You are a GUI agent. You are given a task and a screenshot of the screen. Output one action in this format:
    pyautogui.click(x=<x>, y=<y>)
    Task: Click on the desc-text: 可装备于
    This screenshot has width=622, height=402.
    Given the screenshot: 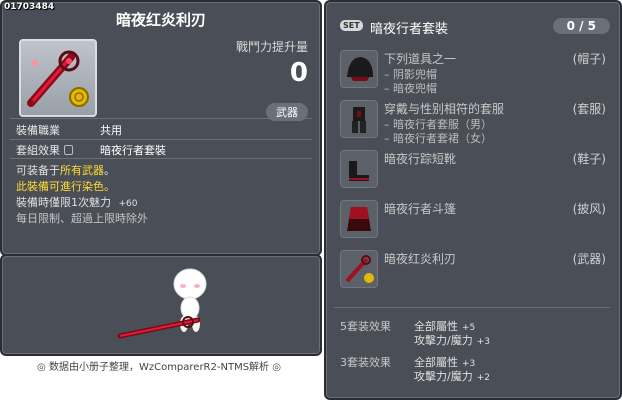 What is the action you would take?
    pyautogui.click(x=38, y=170)
    